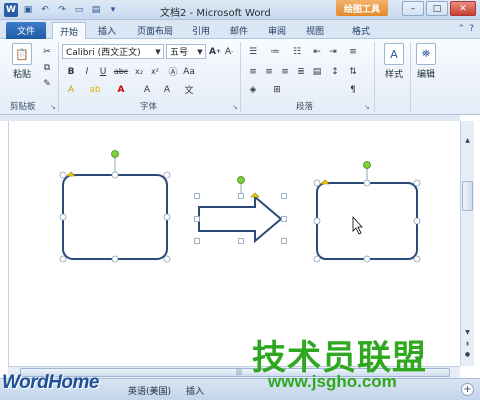 This screenshot has height=400, width=480. I want to click on editing-button: ⛯ 编辑, so click(426, 61).